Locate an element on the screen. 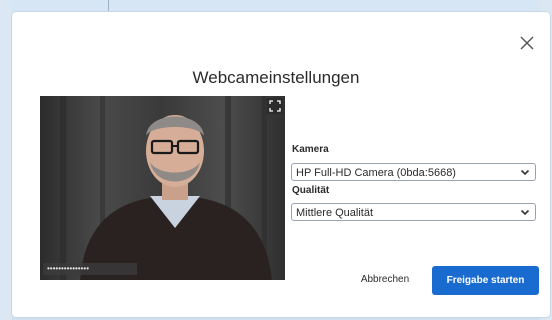 Image resolution: width=552 pixels, height=320 pixels. quality-select: Mittlere Qualität is located at coordinates (413, 212).